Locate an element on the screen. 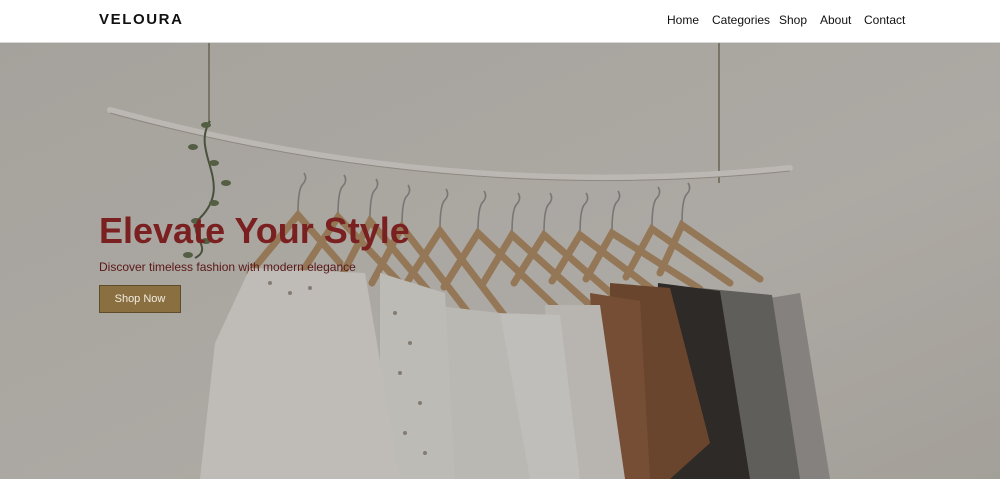  nav-link-categories: Categories is located at coordinates (741, 20).